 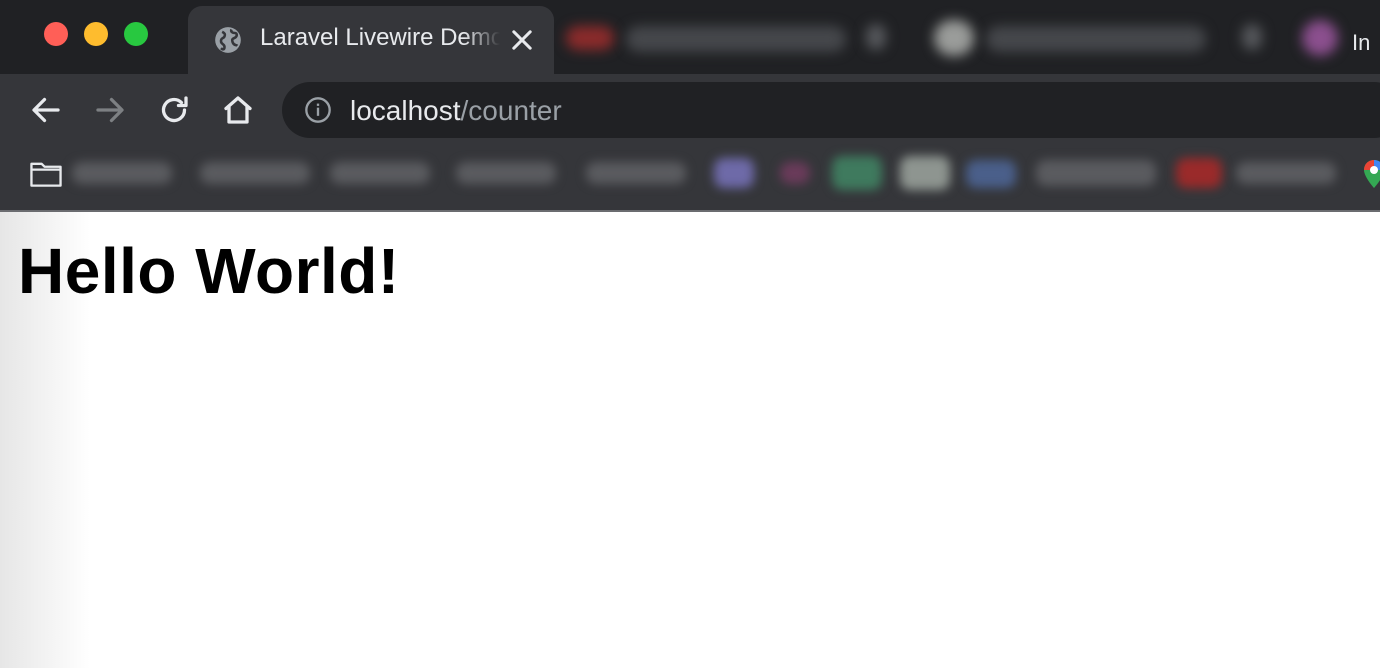 What do you see at coordinates (110, 110) in the screenshot?
I see `forward-arrow-icon` at bounding box center [110, 110].